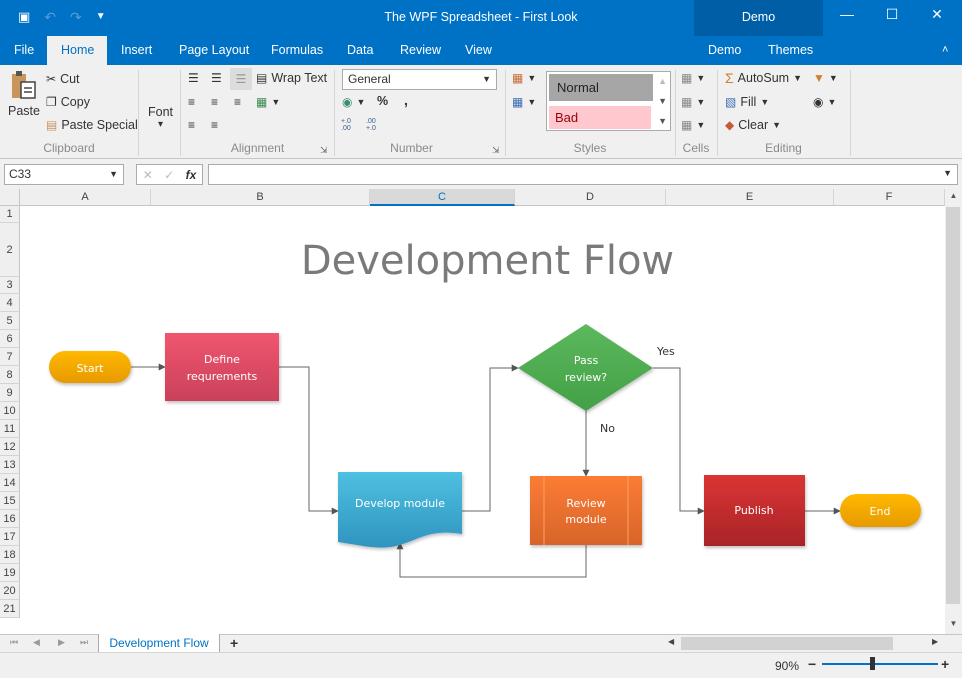  What do you see at coordinates (496, 150) in the screenshot?
I see `number-launcher-icon: ⇲` at bounding box center [496, 150].